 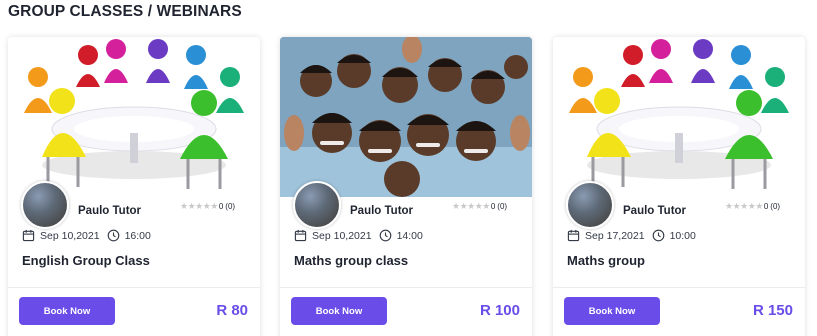 I want to click on class-price: R 150, so click(x=772, y=310).